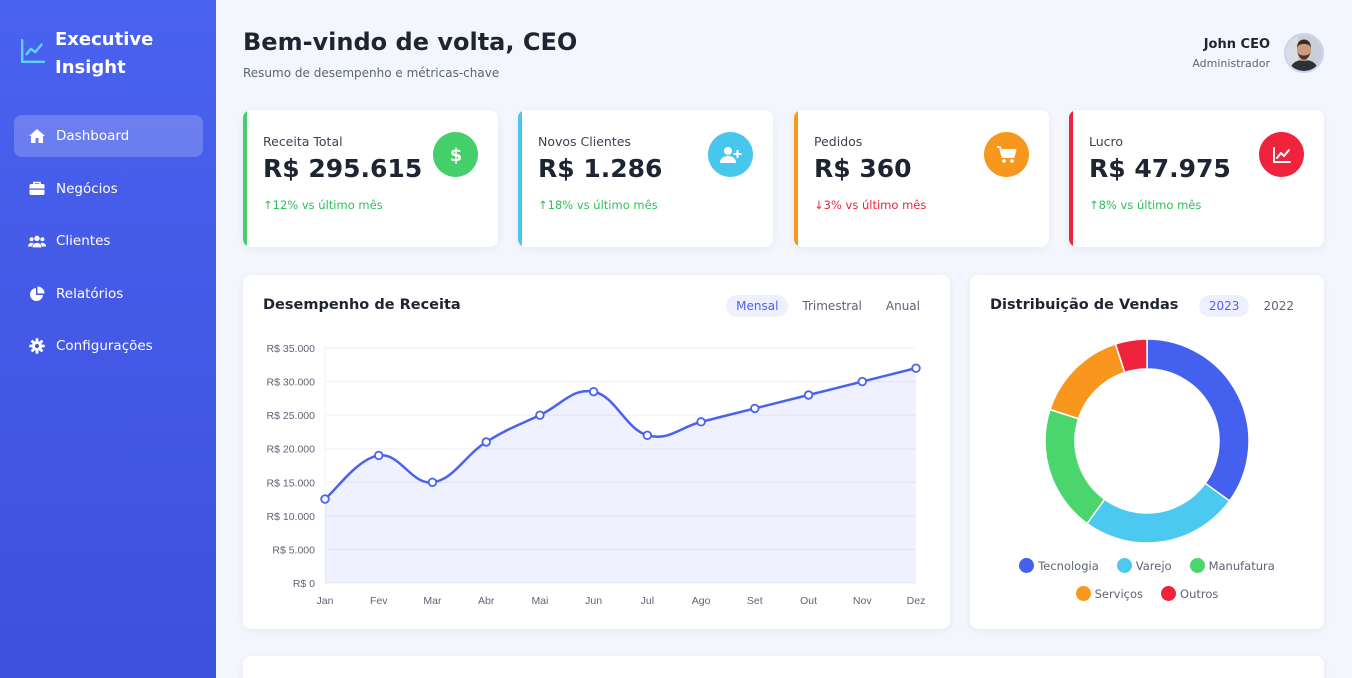 The width and height of the screenshot is (1352, 678). Describe the element at coordinates (291, 483) in the screenshot. I see `y-tick-label: R$ 15.000` at that location.